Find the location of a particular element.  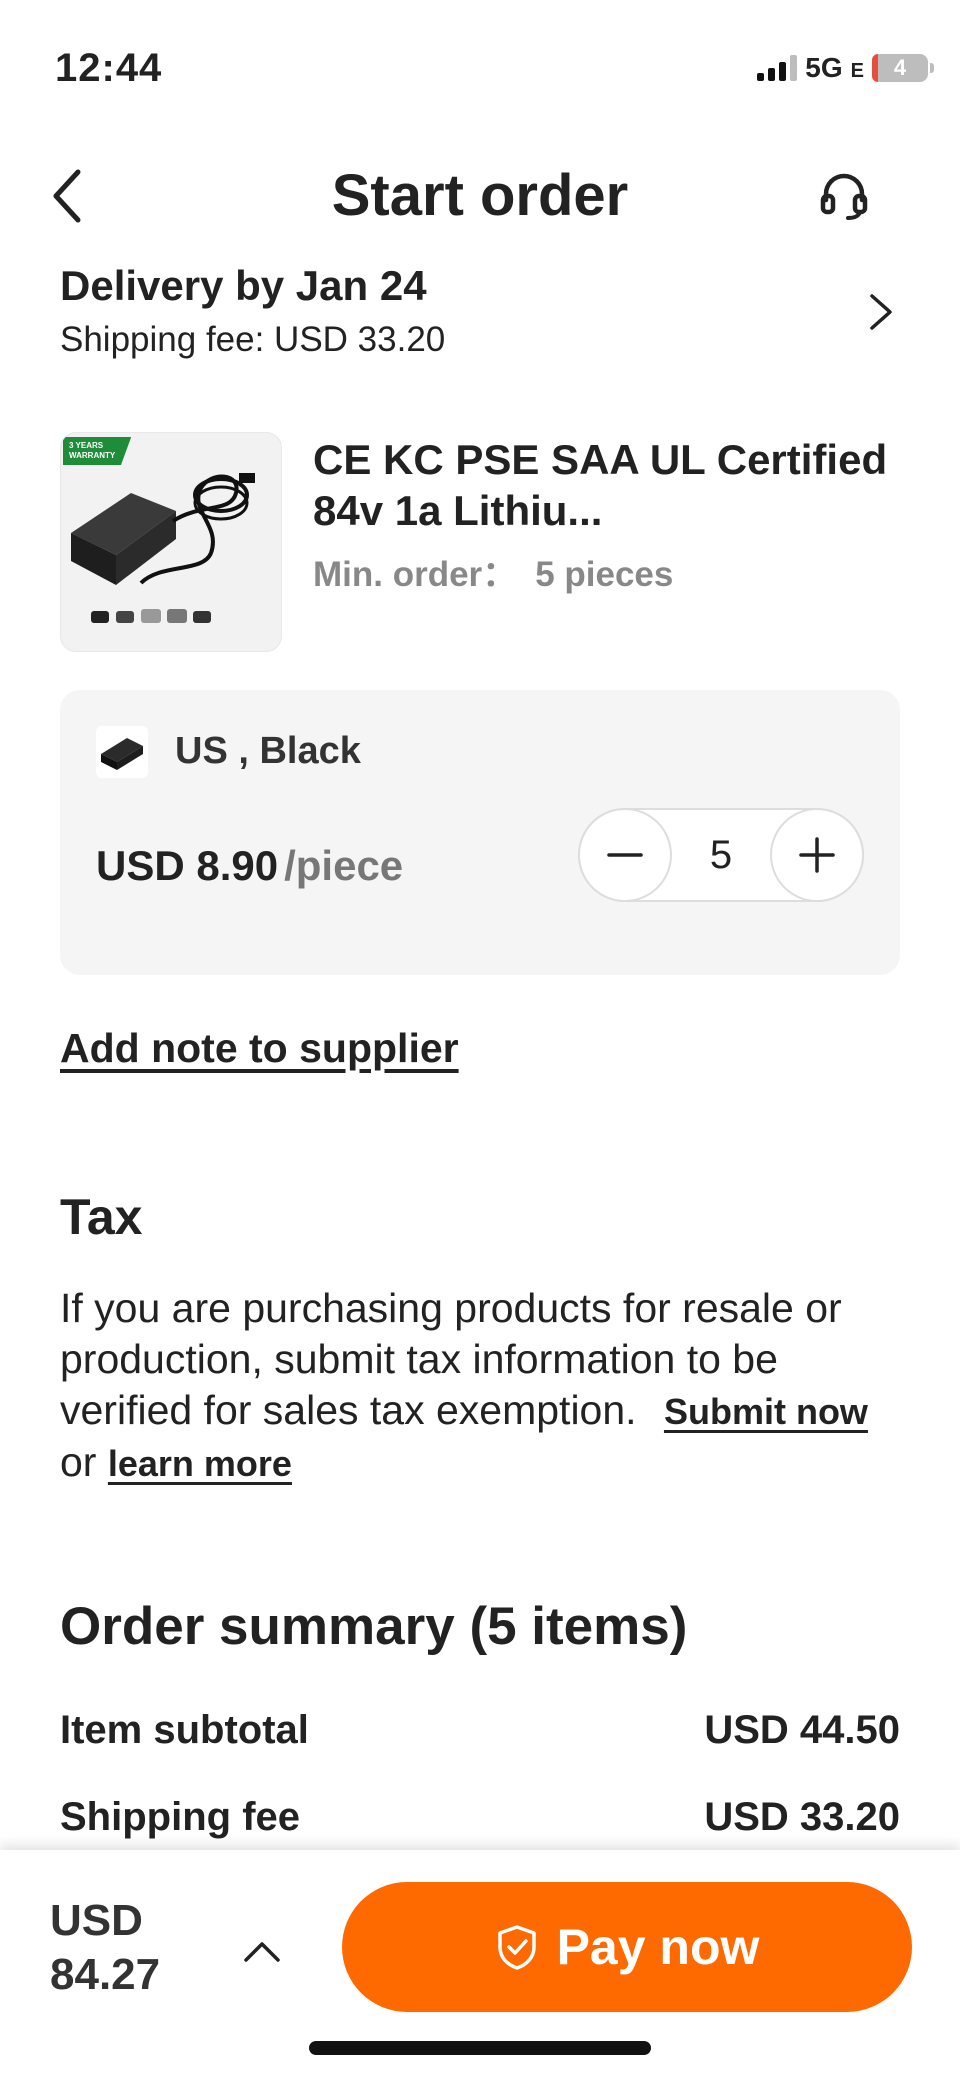

plus-icon is located at coordinates (817, 855).